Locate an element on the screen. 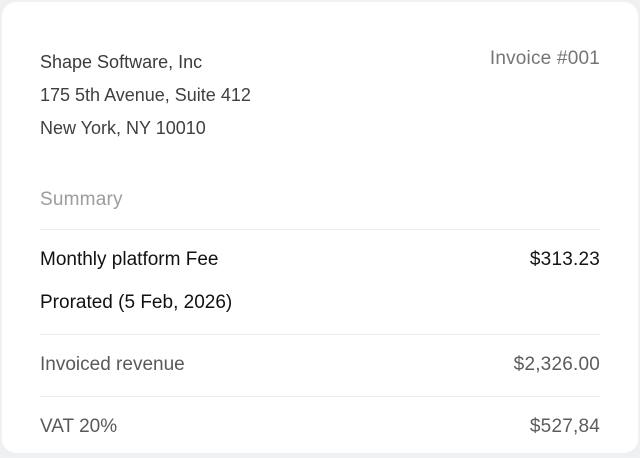 The height and width of the screenshot is (458, 640). line-item-main: Invoiced revenue $2,326.00 is located at coordinates (320, 365).